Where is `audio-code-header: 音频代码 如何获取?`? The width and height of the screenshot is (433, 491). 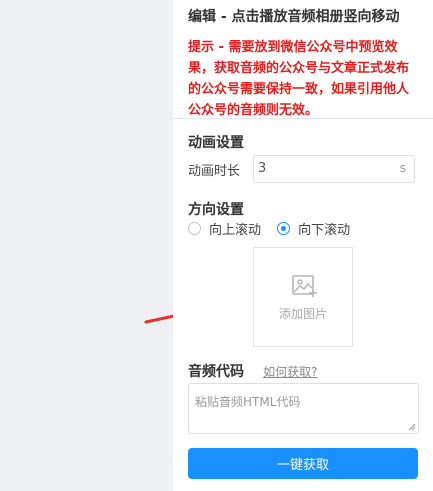 audio-code-header: 音频代码 如何获取? is located at coordinates (252, 371).